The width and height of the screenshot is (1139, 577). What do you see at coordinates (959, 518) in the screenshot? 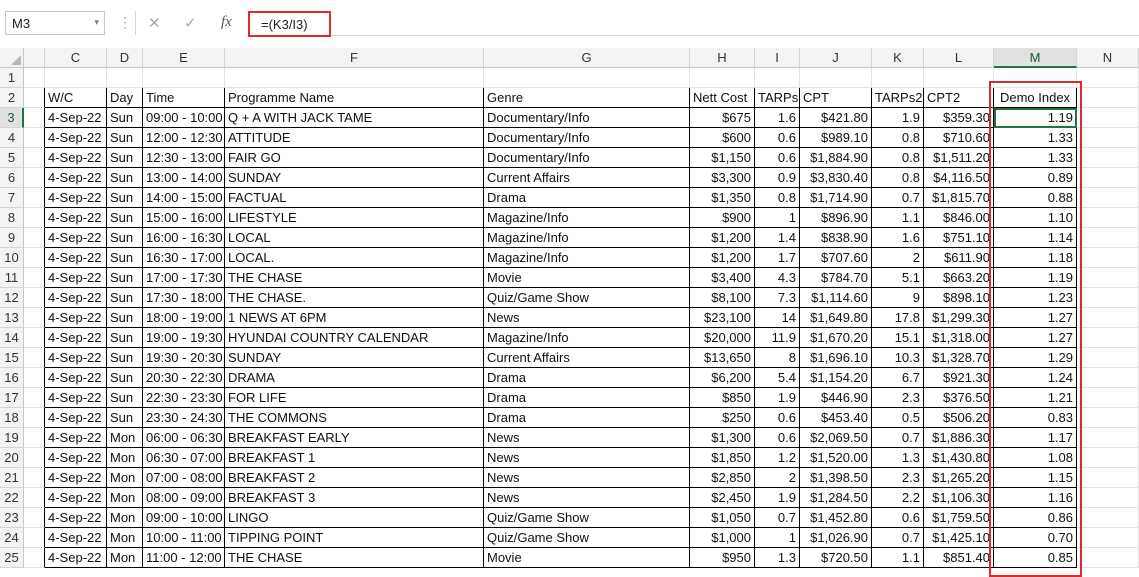
I see `table-cell: $1,759.50` at bounding box center [959, 518].